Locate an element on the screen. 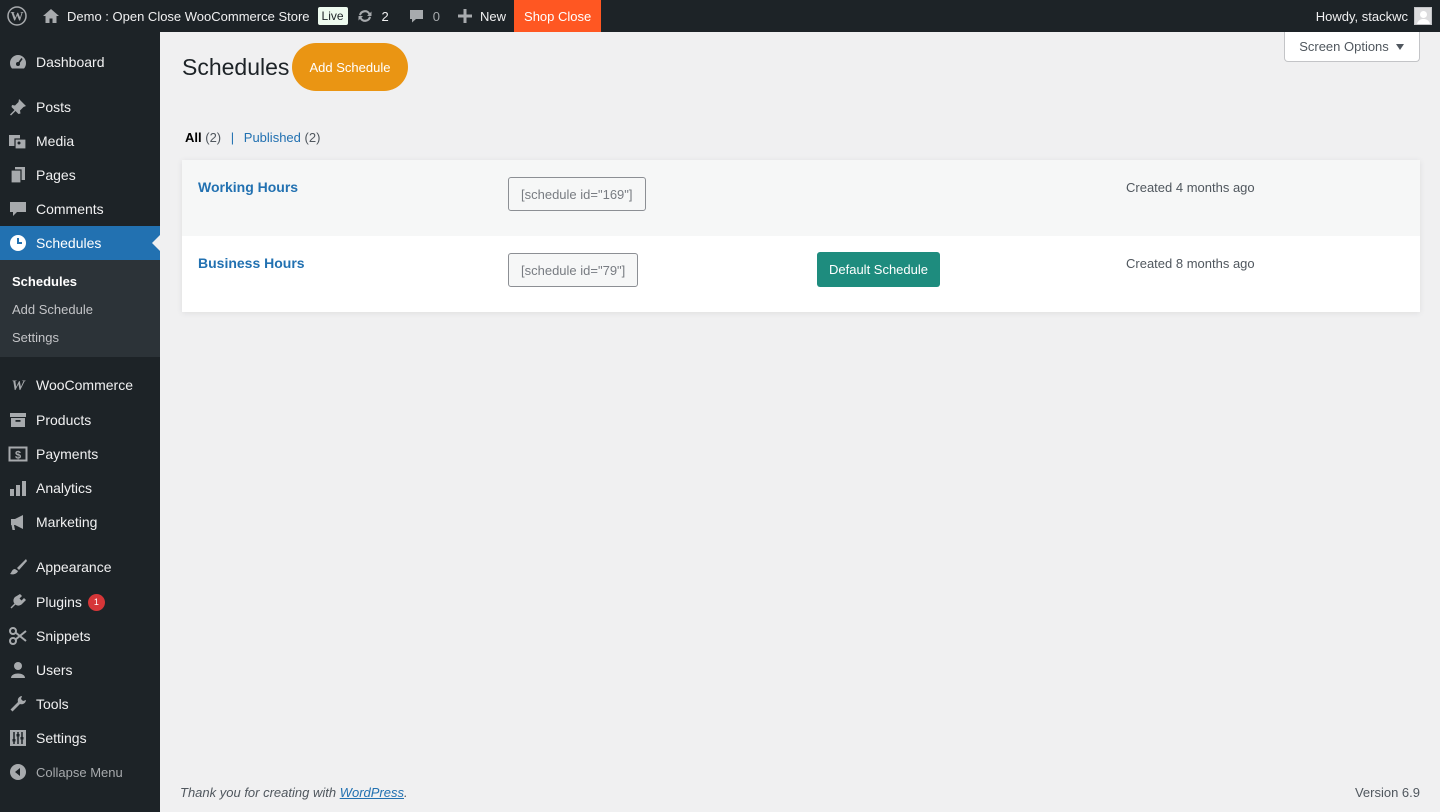 The image size is (1440, 812). status-filters: All (2) | Published (2) is located at coordinates (252, 137).